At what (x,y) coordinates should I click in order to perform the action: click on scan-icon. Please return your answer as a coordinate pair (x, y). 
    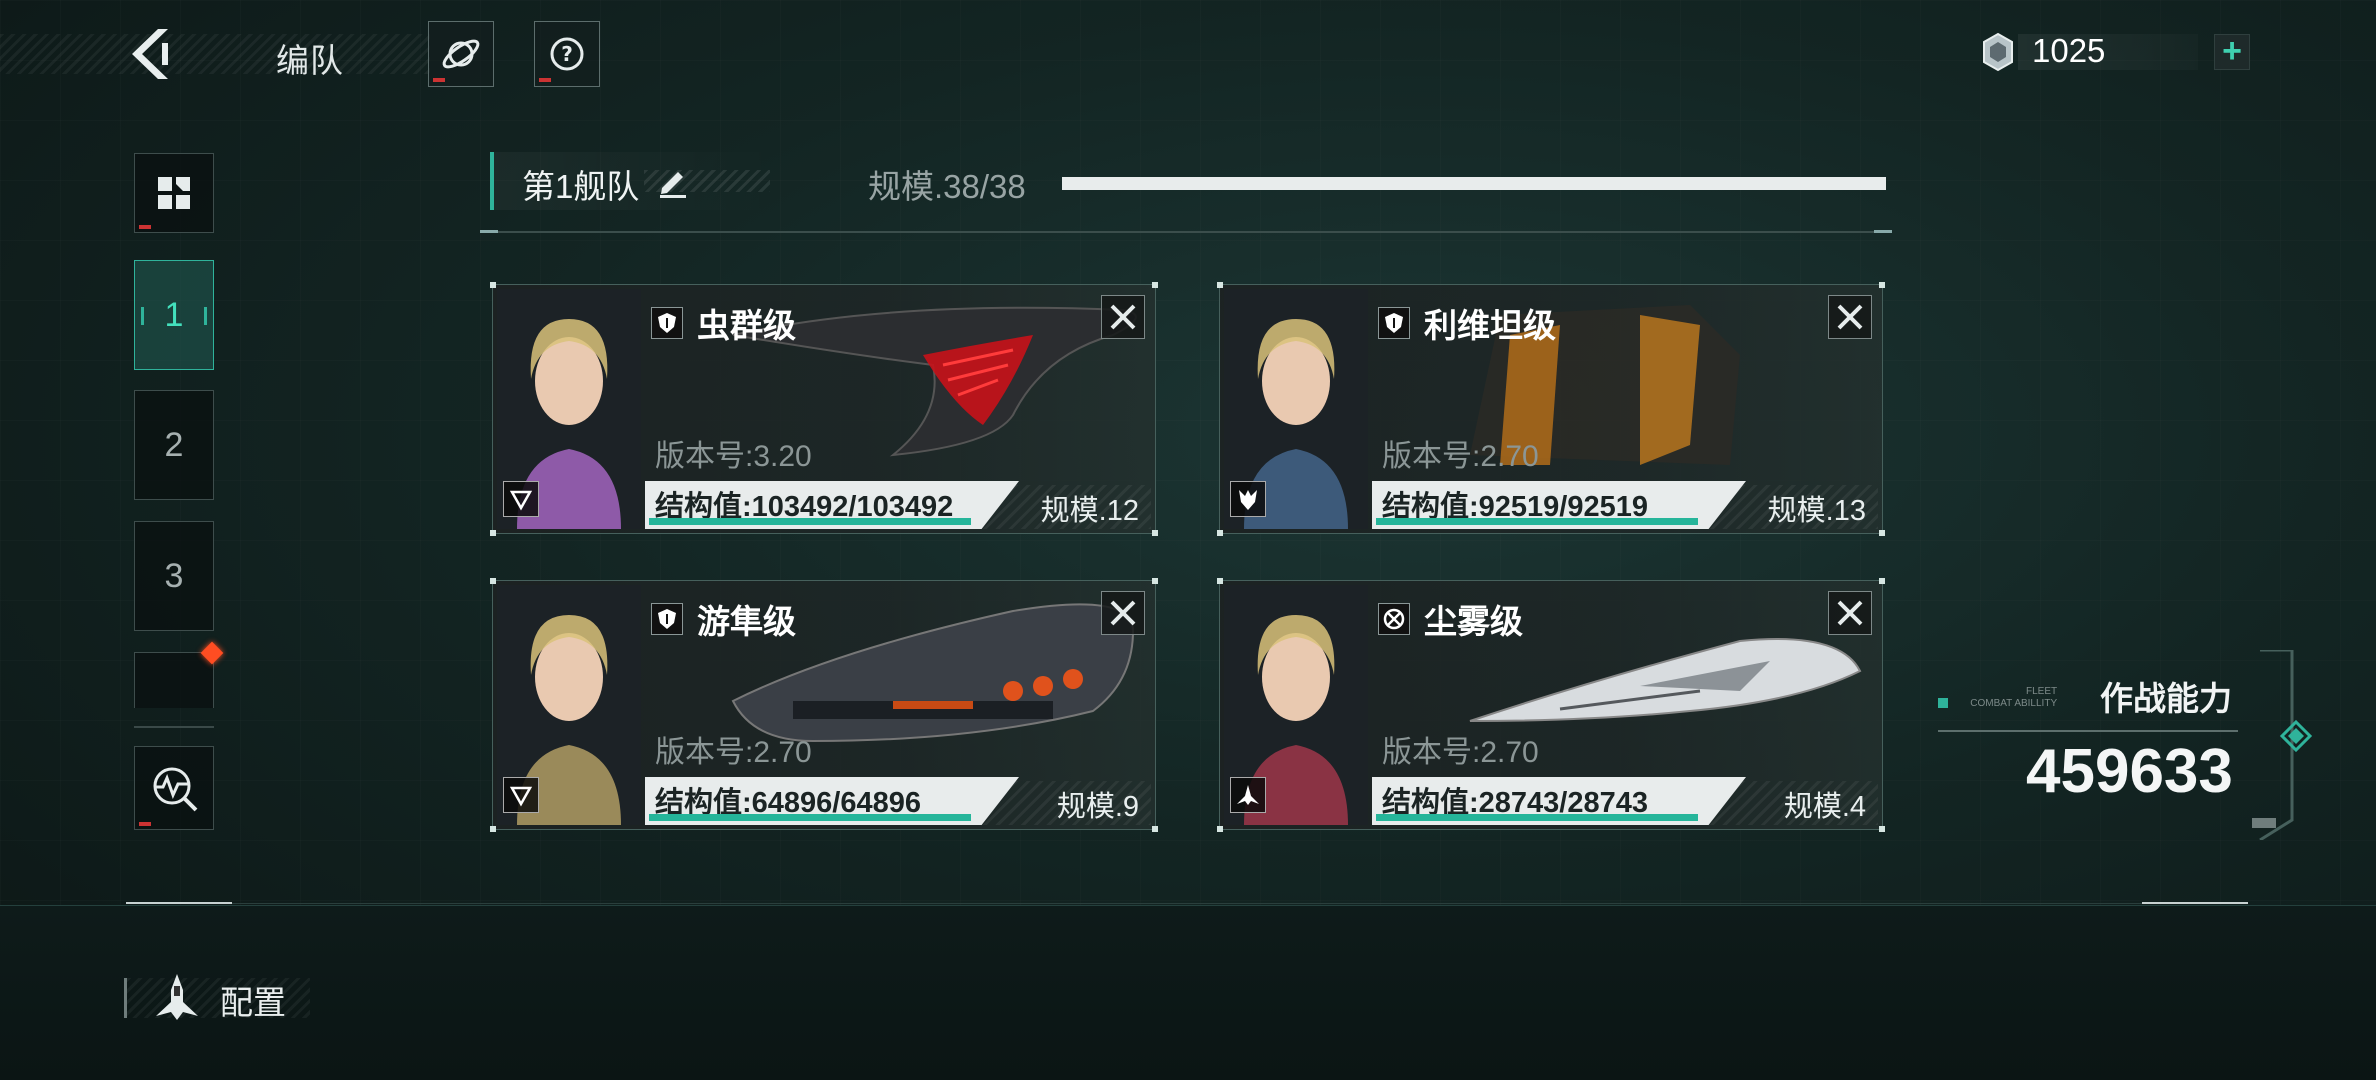
    Looking at the image, I should click on (175, 789).